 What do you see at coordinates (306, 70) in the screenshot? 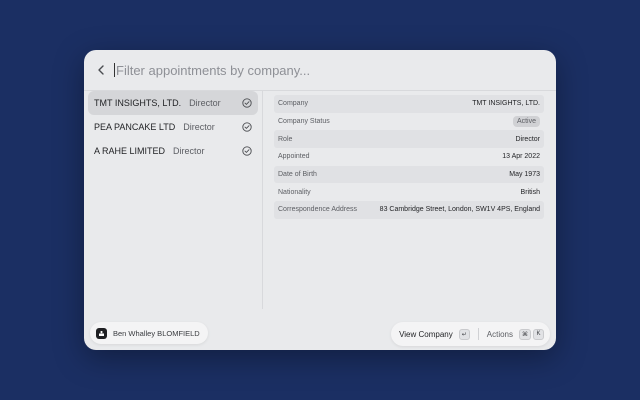
I see `search-input` at bounding box center [306, 70].